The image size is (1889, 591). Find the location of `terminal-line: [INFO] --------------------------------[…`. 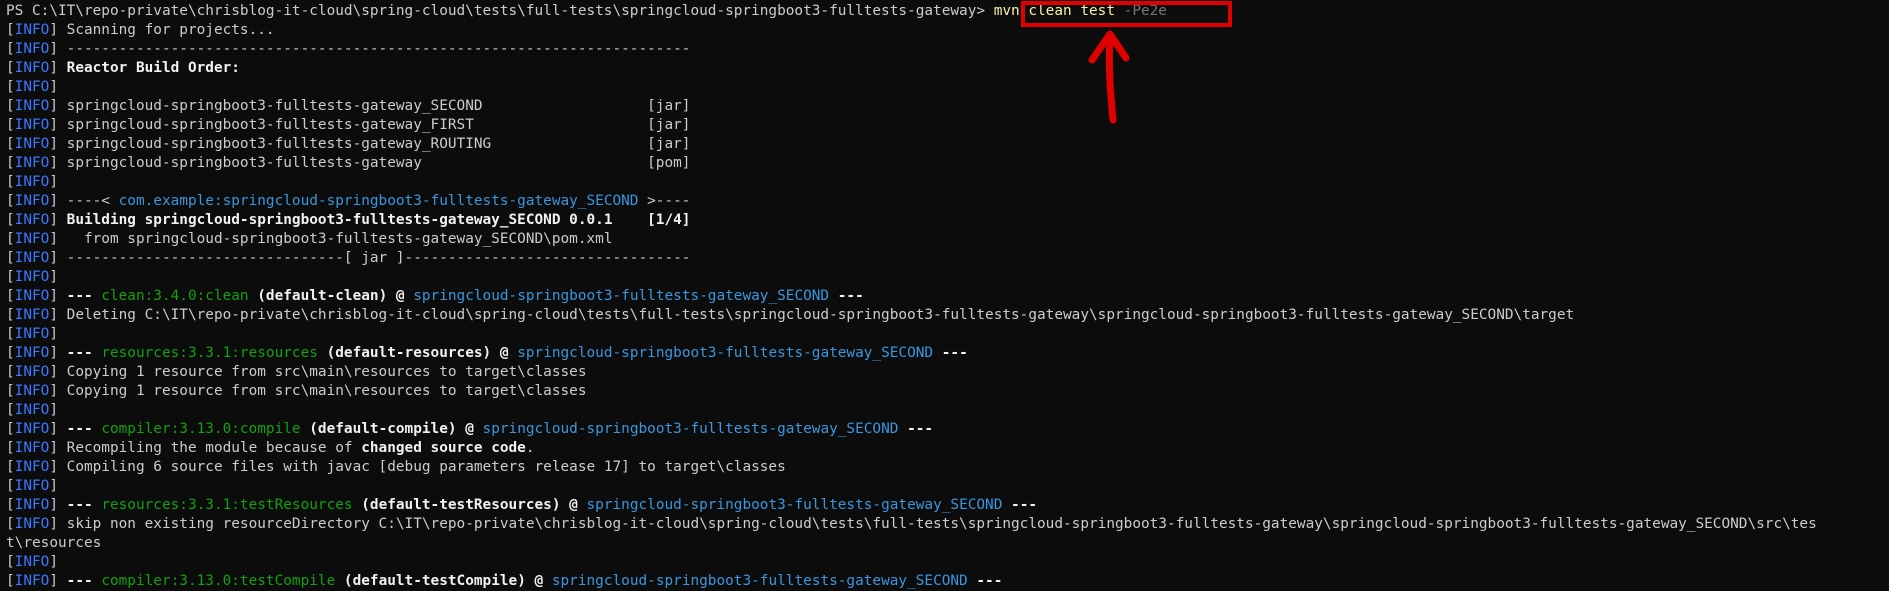

terminal-line: [INFO] --------------------------------[… is located at coordinates (946, 258).